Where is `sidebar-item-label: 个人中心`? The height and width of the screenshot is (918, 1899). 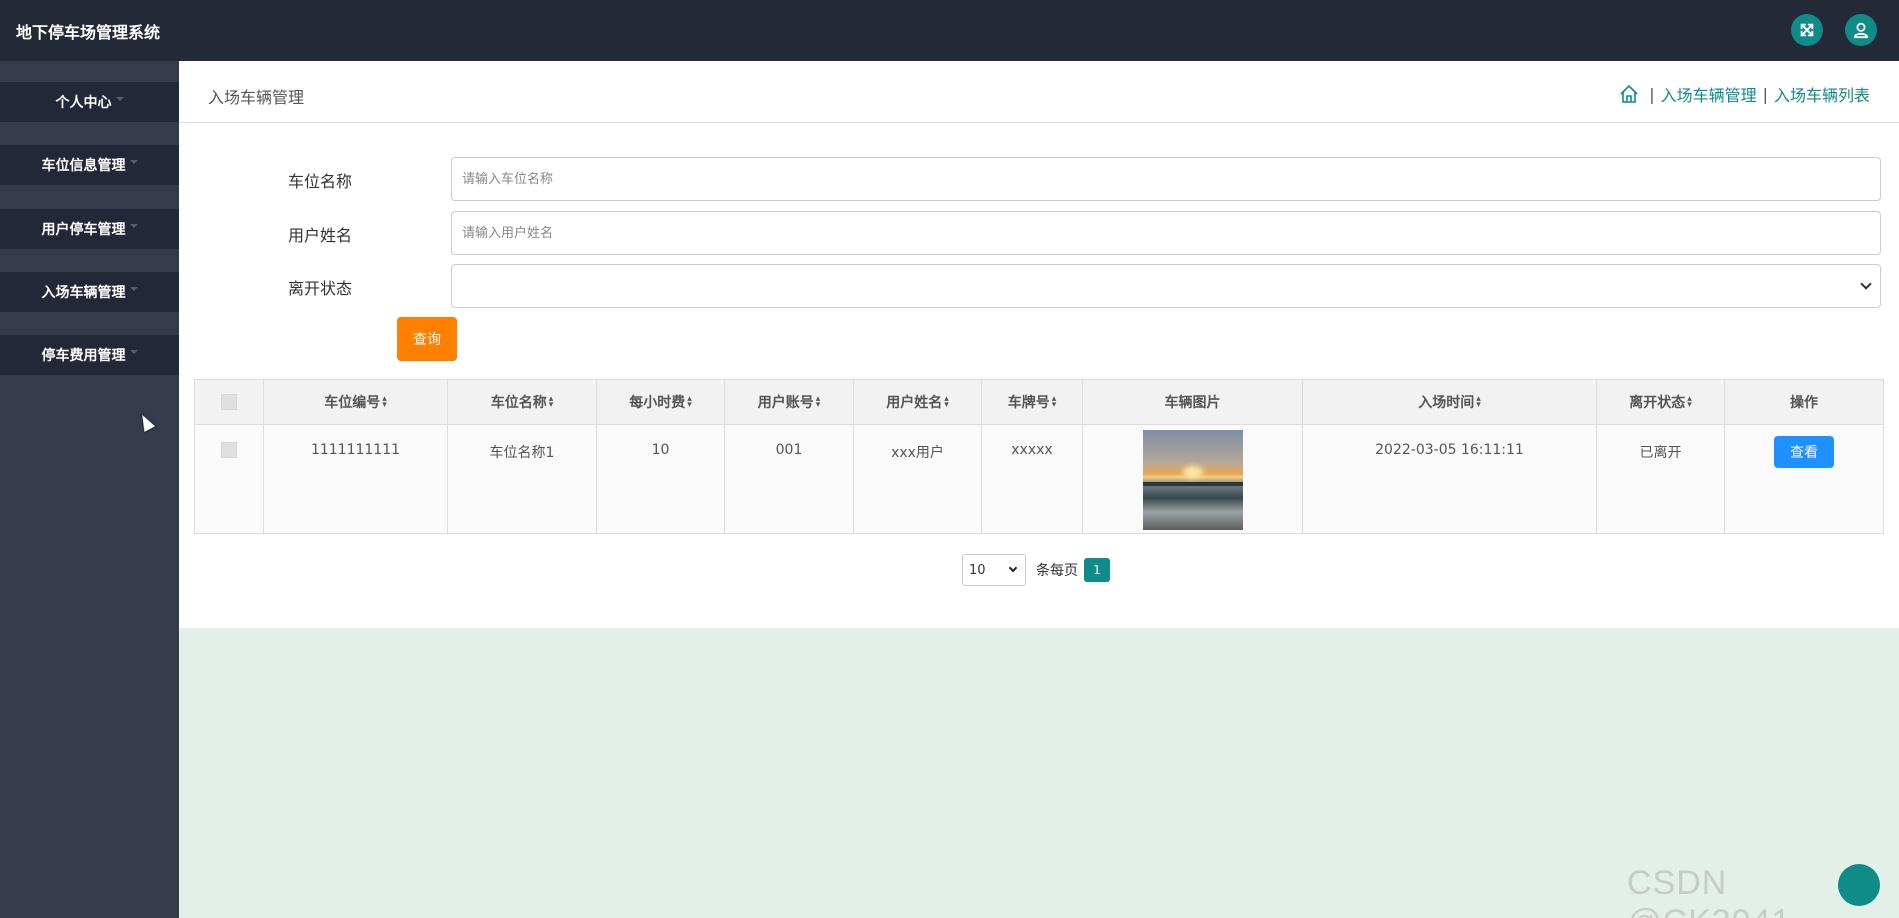 sidebar-item-label: 个人中心 is located at coordinates (83, 103).